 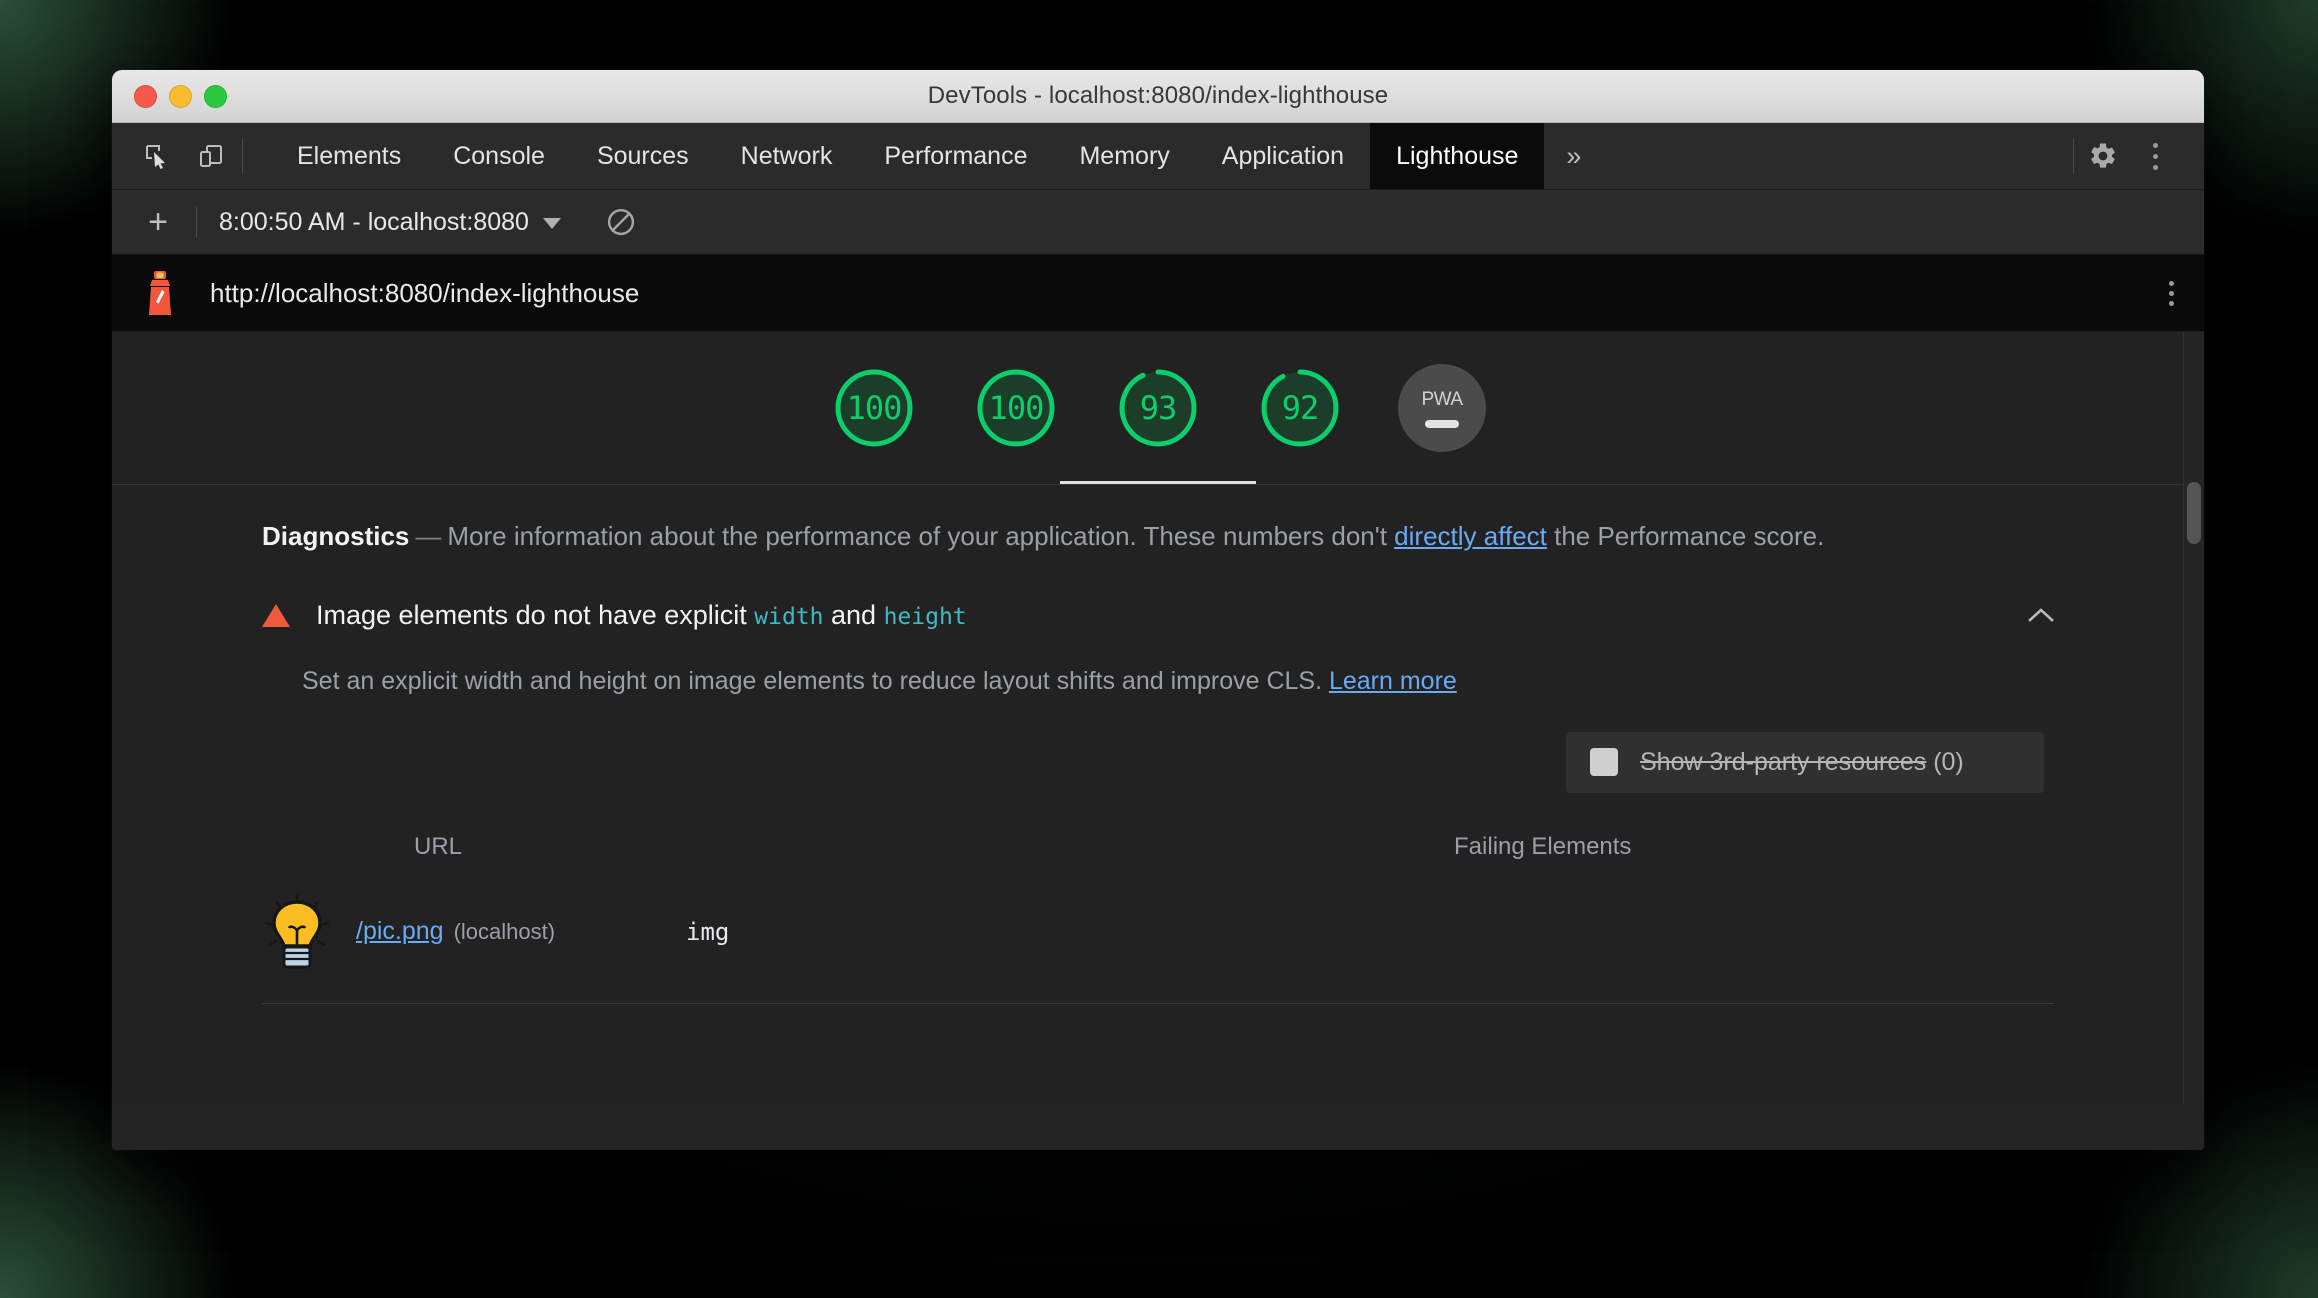 I want to click on lighthouse-runbar: + 8:00:50 AM - localhost:8080, so click(x=1158, y=222).